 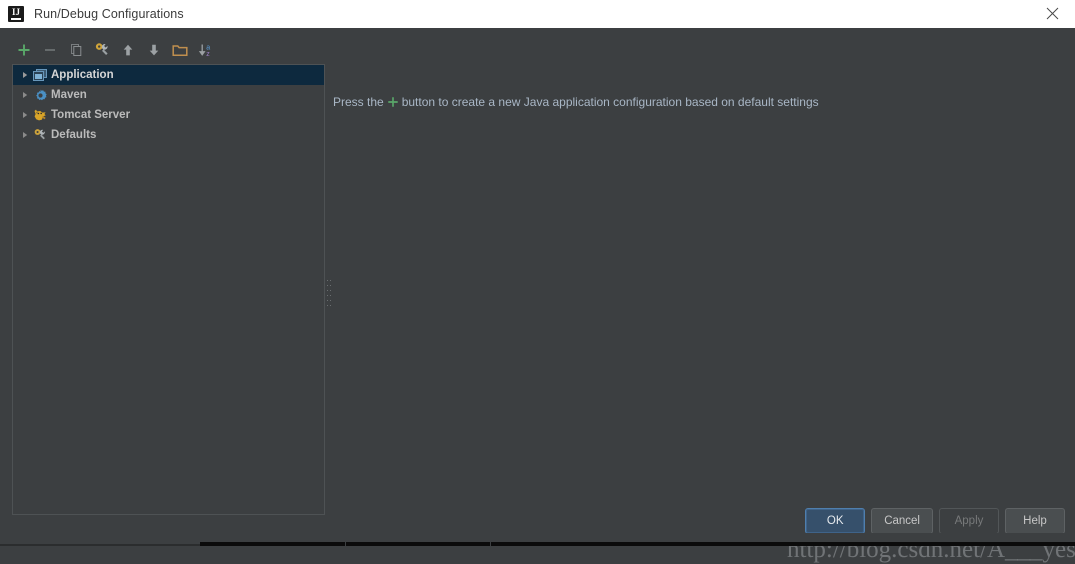 What do you see at coordinates (537, 14) in the screenshot?
I see `title-bar: IJ Run/Debug Configurations` at bounding box center [537, 14].